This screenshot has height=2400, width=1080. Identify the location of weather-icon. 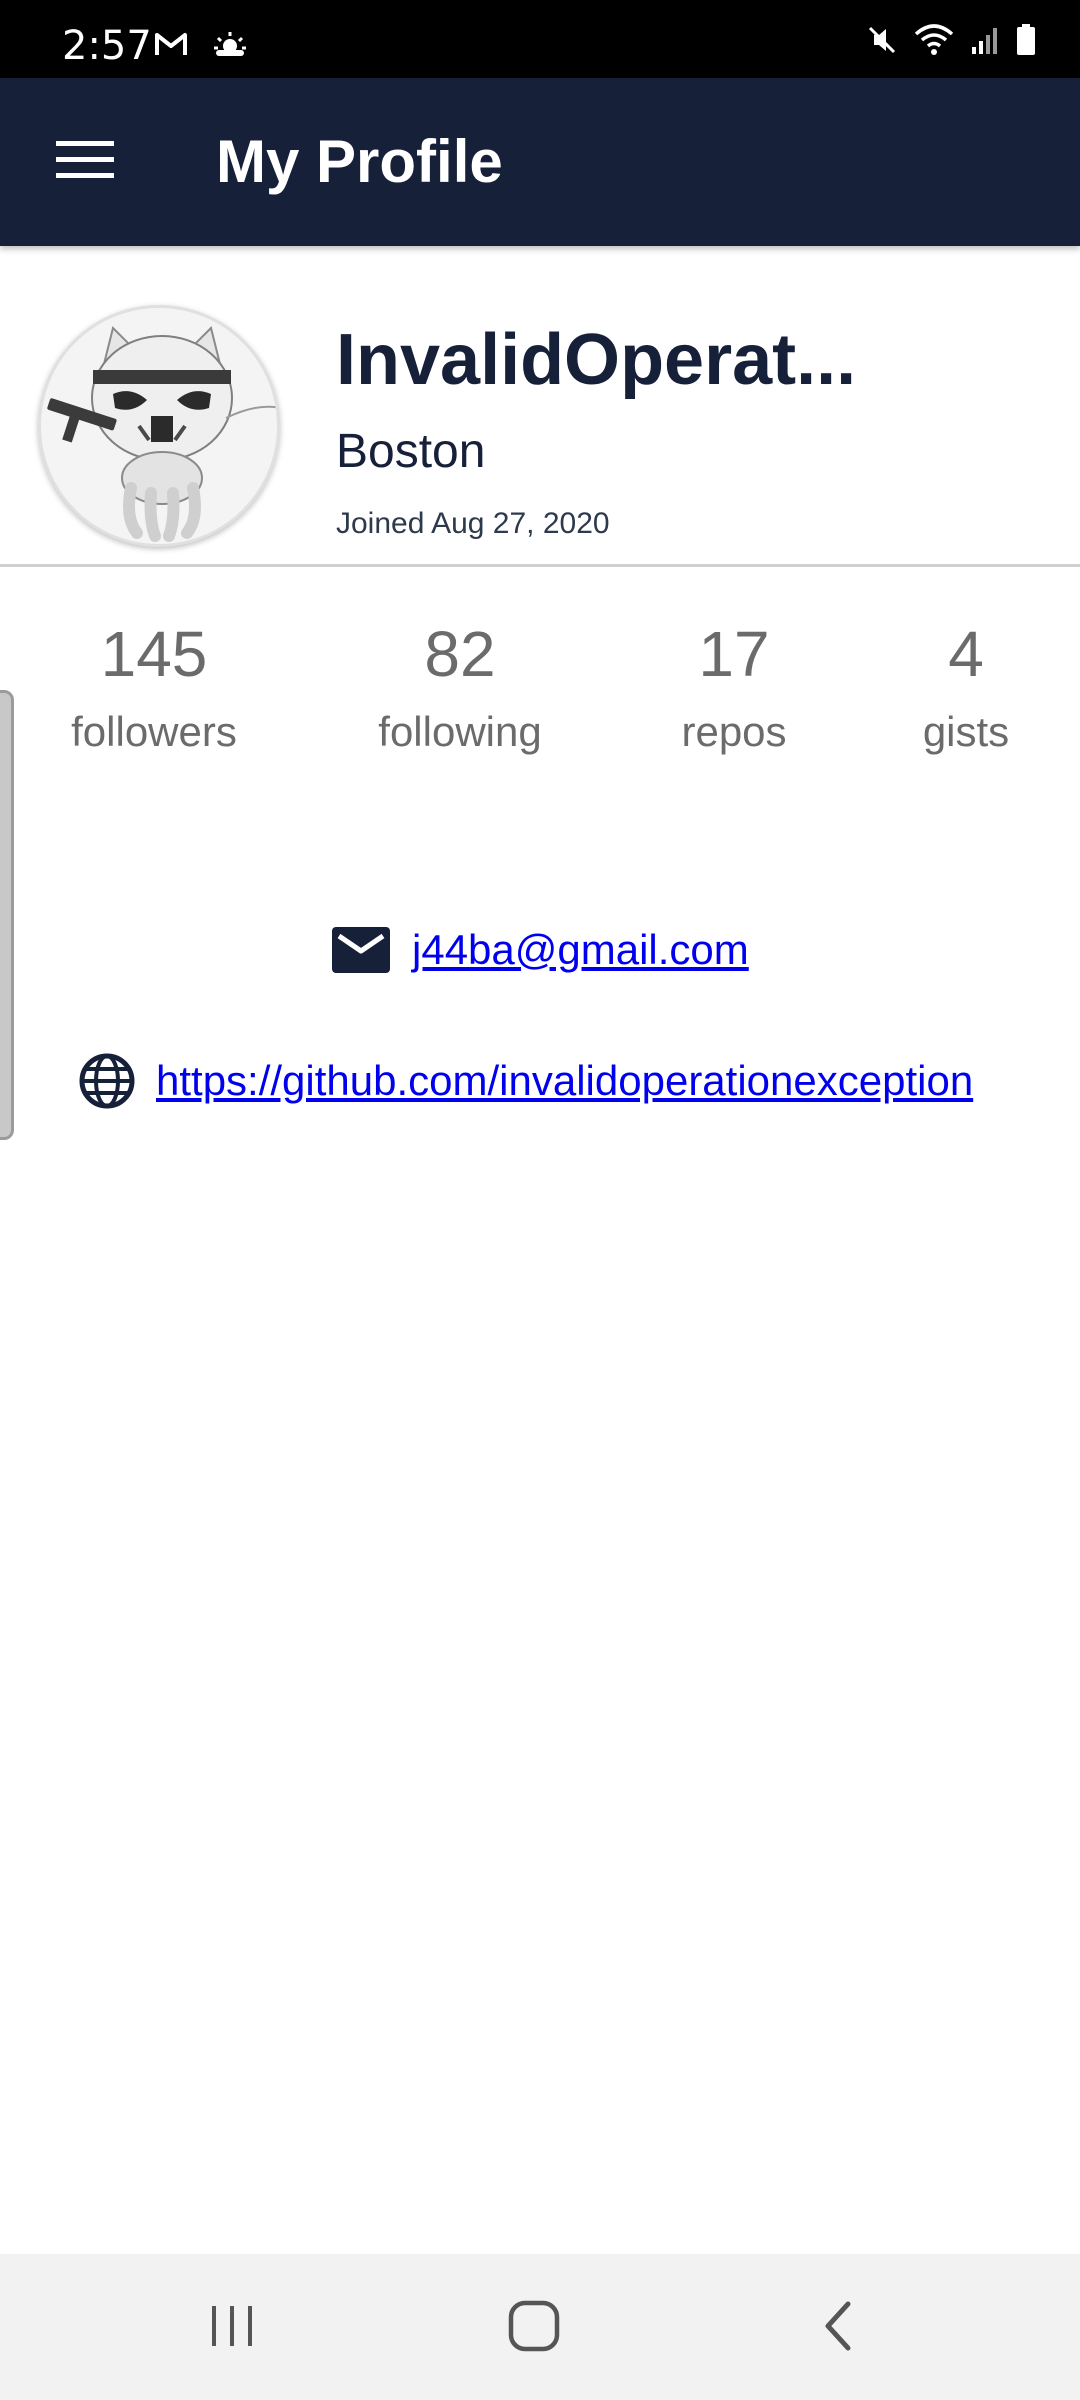
(230, 46).